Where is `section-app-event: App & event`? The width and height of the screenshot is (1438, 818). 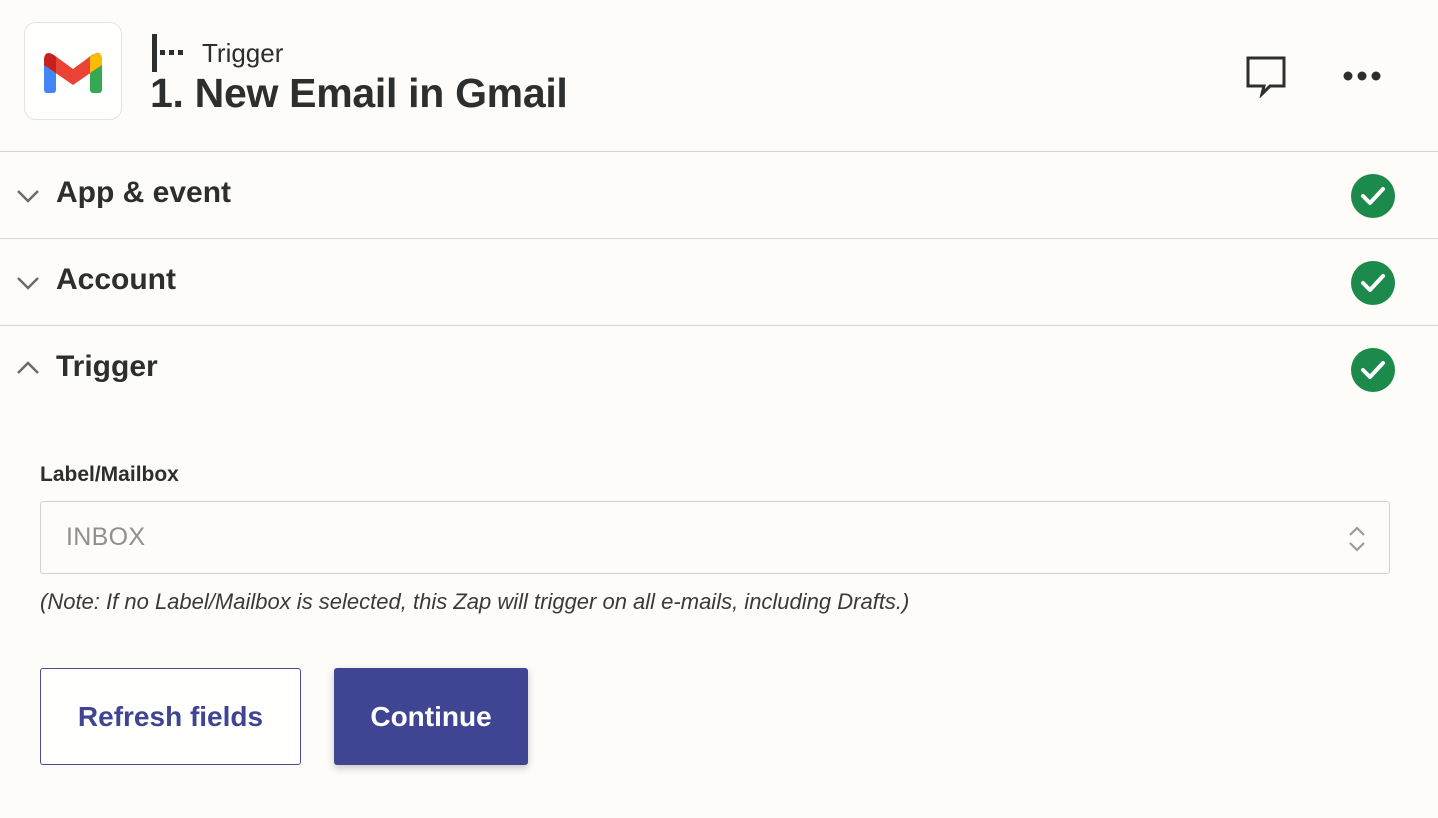
section-app-event: App & event is located at coordinates (719, 195).